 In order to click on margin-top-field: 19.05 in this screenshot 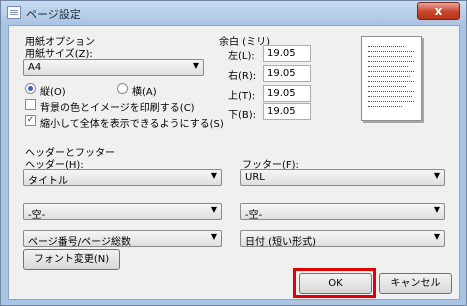, I will do `click(287, 93)`.